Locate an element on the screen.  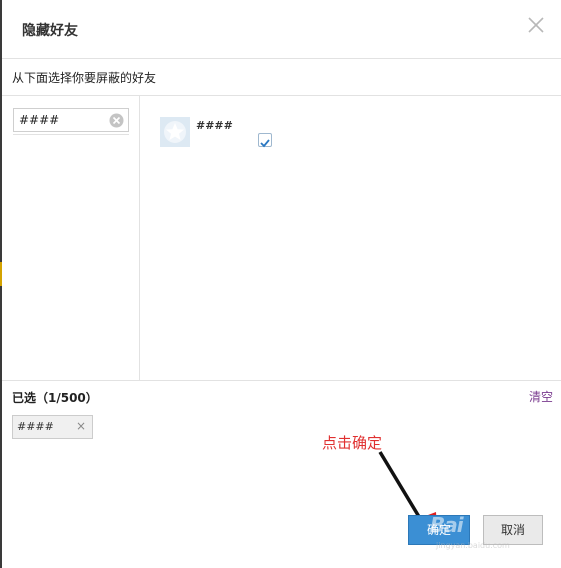
close-icon is located at coordinates (536, 25).